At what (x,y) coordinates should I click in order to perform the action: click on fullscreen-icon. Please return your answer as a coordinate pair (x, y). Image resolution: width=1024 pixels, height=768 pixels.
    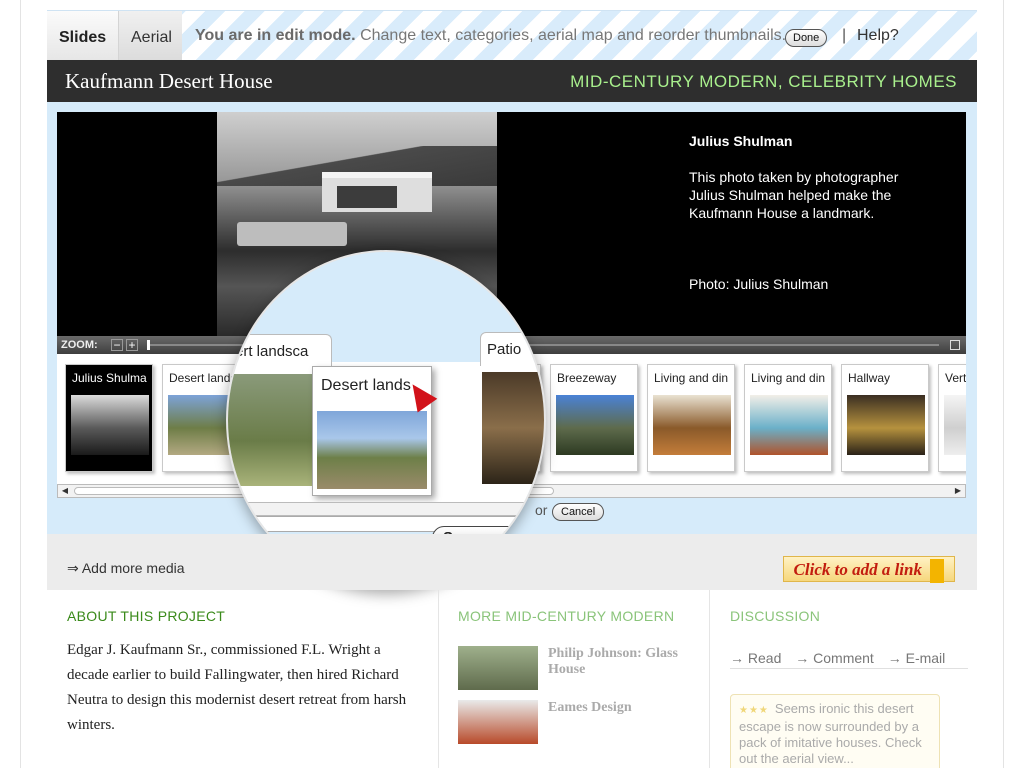
    Looking at the image, I should click on (955, 345).